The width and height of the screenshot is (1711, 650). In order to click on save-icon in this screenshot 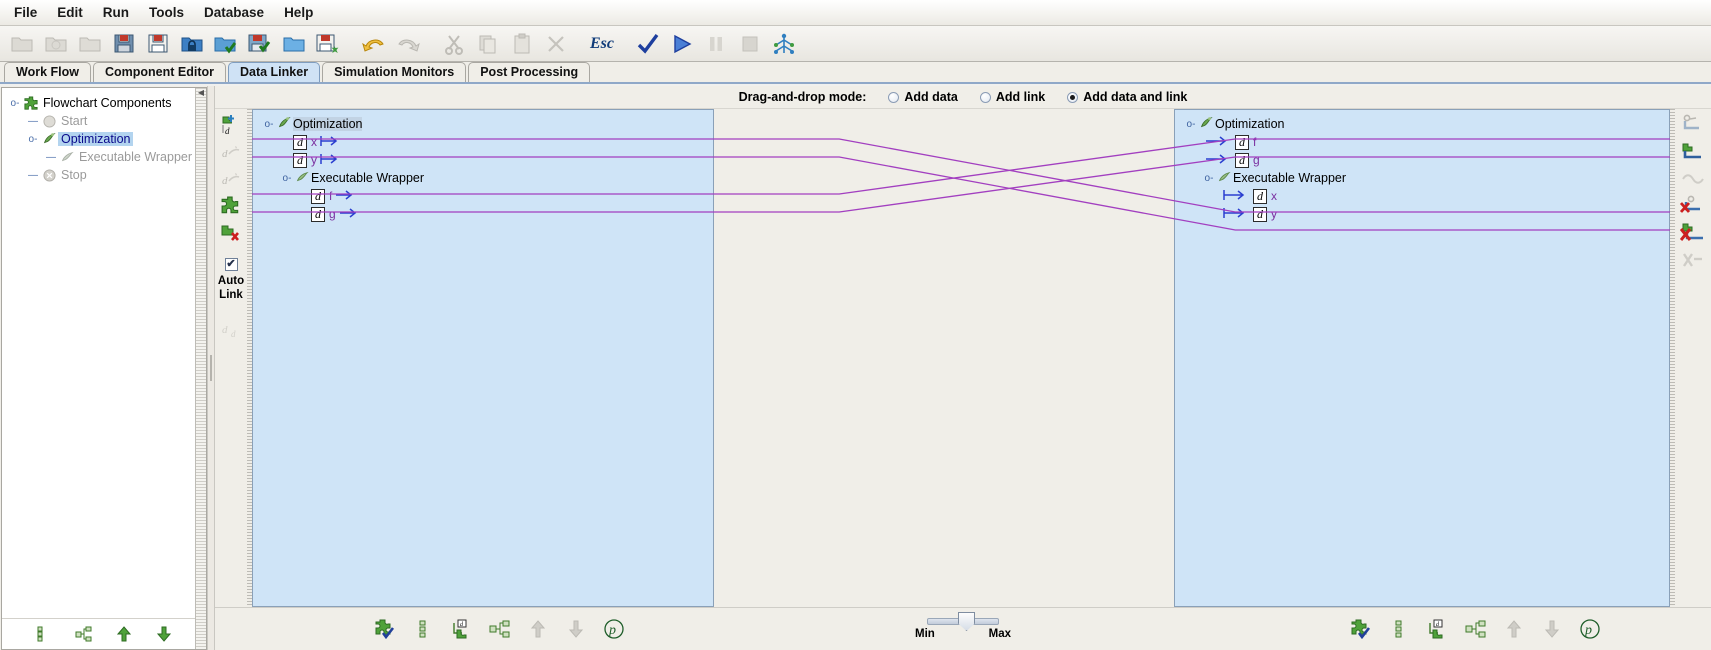, I will do `click(124, 44)`.